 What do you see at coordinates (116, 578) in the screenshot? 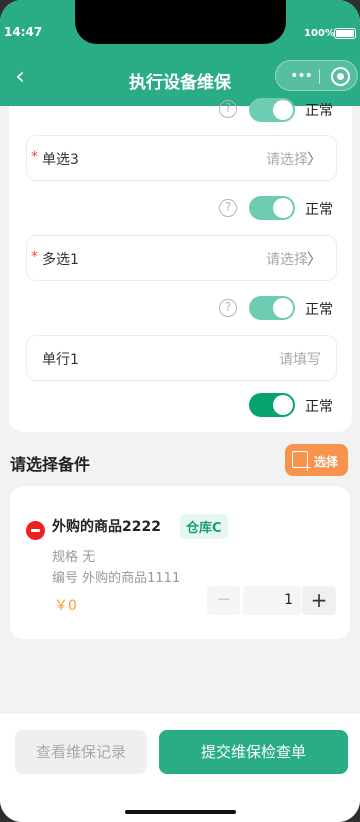
I see `part-code: 编号 外购的商品1111` at bounding box center [116, 578].